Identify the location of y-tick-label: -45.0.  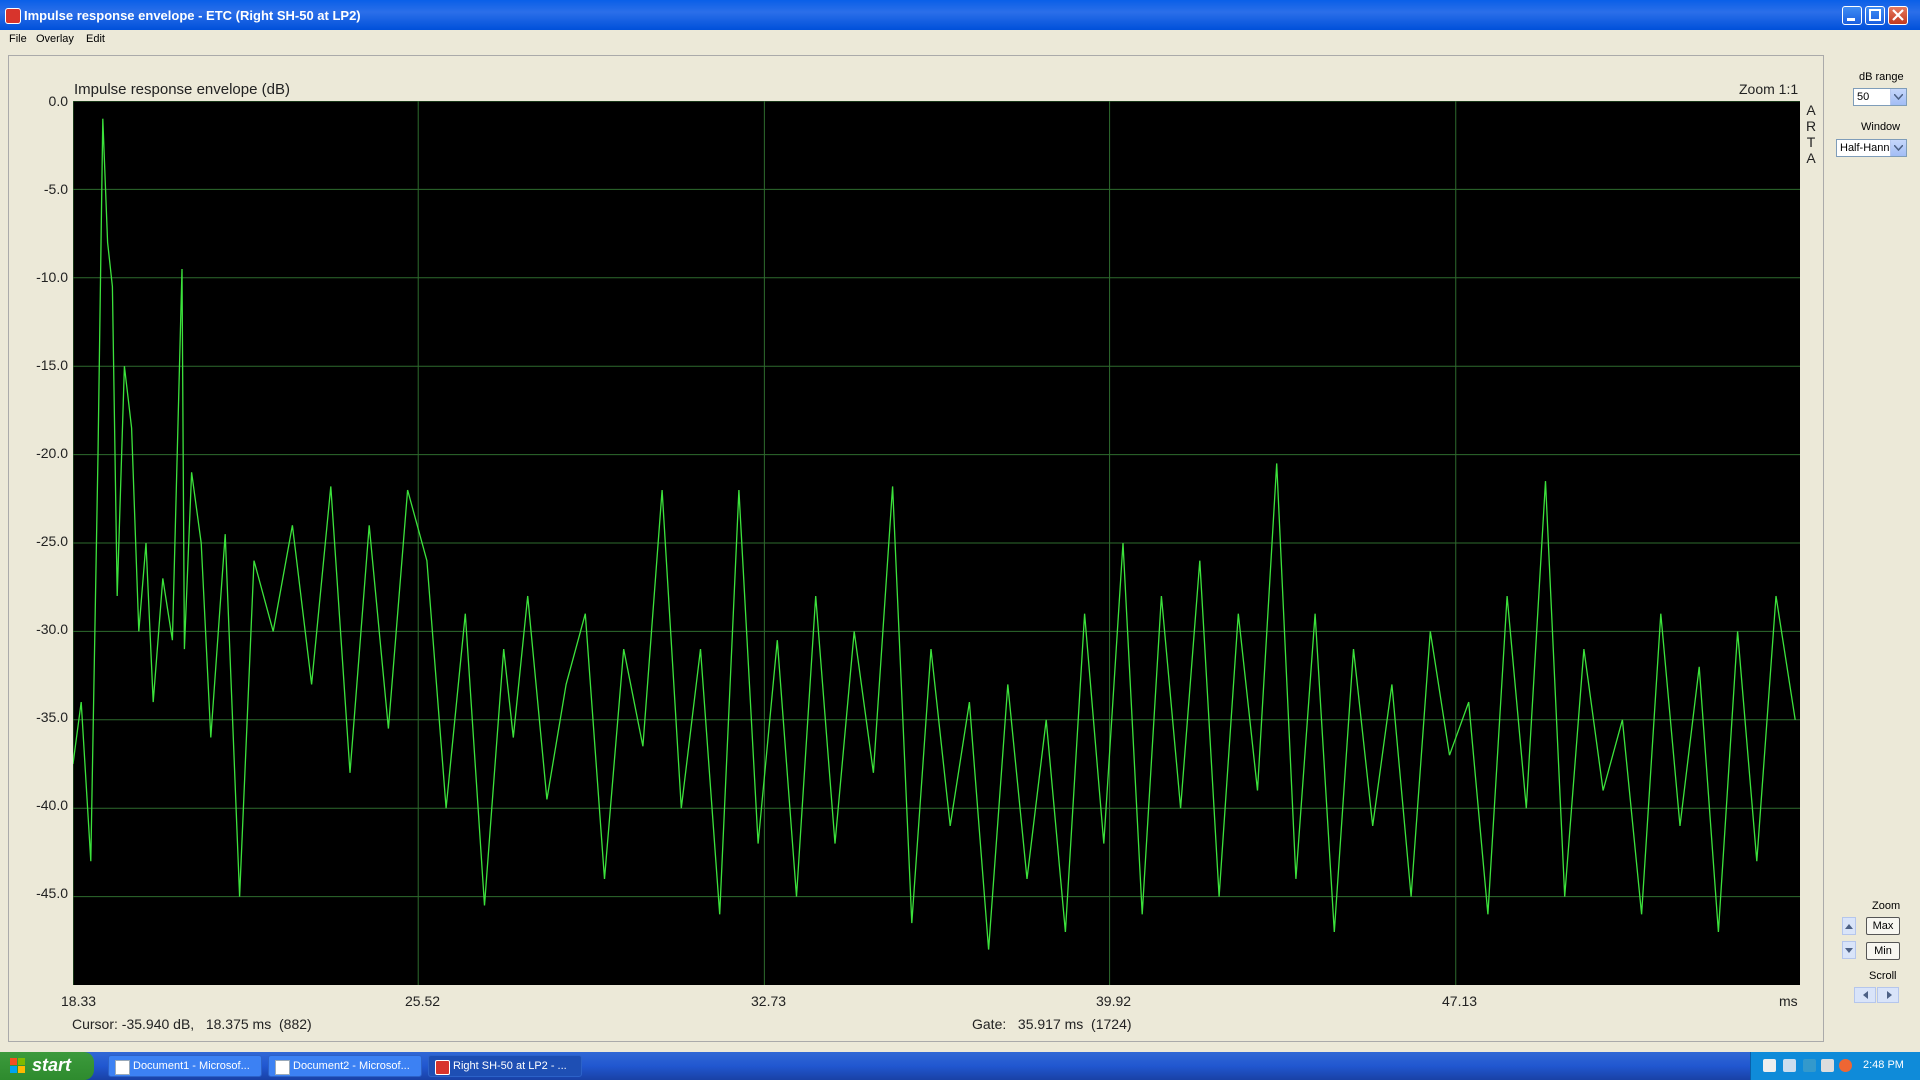
(52, 893).